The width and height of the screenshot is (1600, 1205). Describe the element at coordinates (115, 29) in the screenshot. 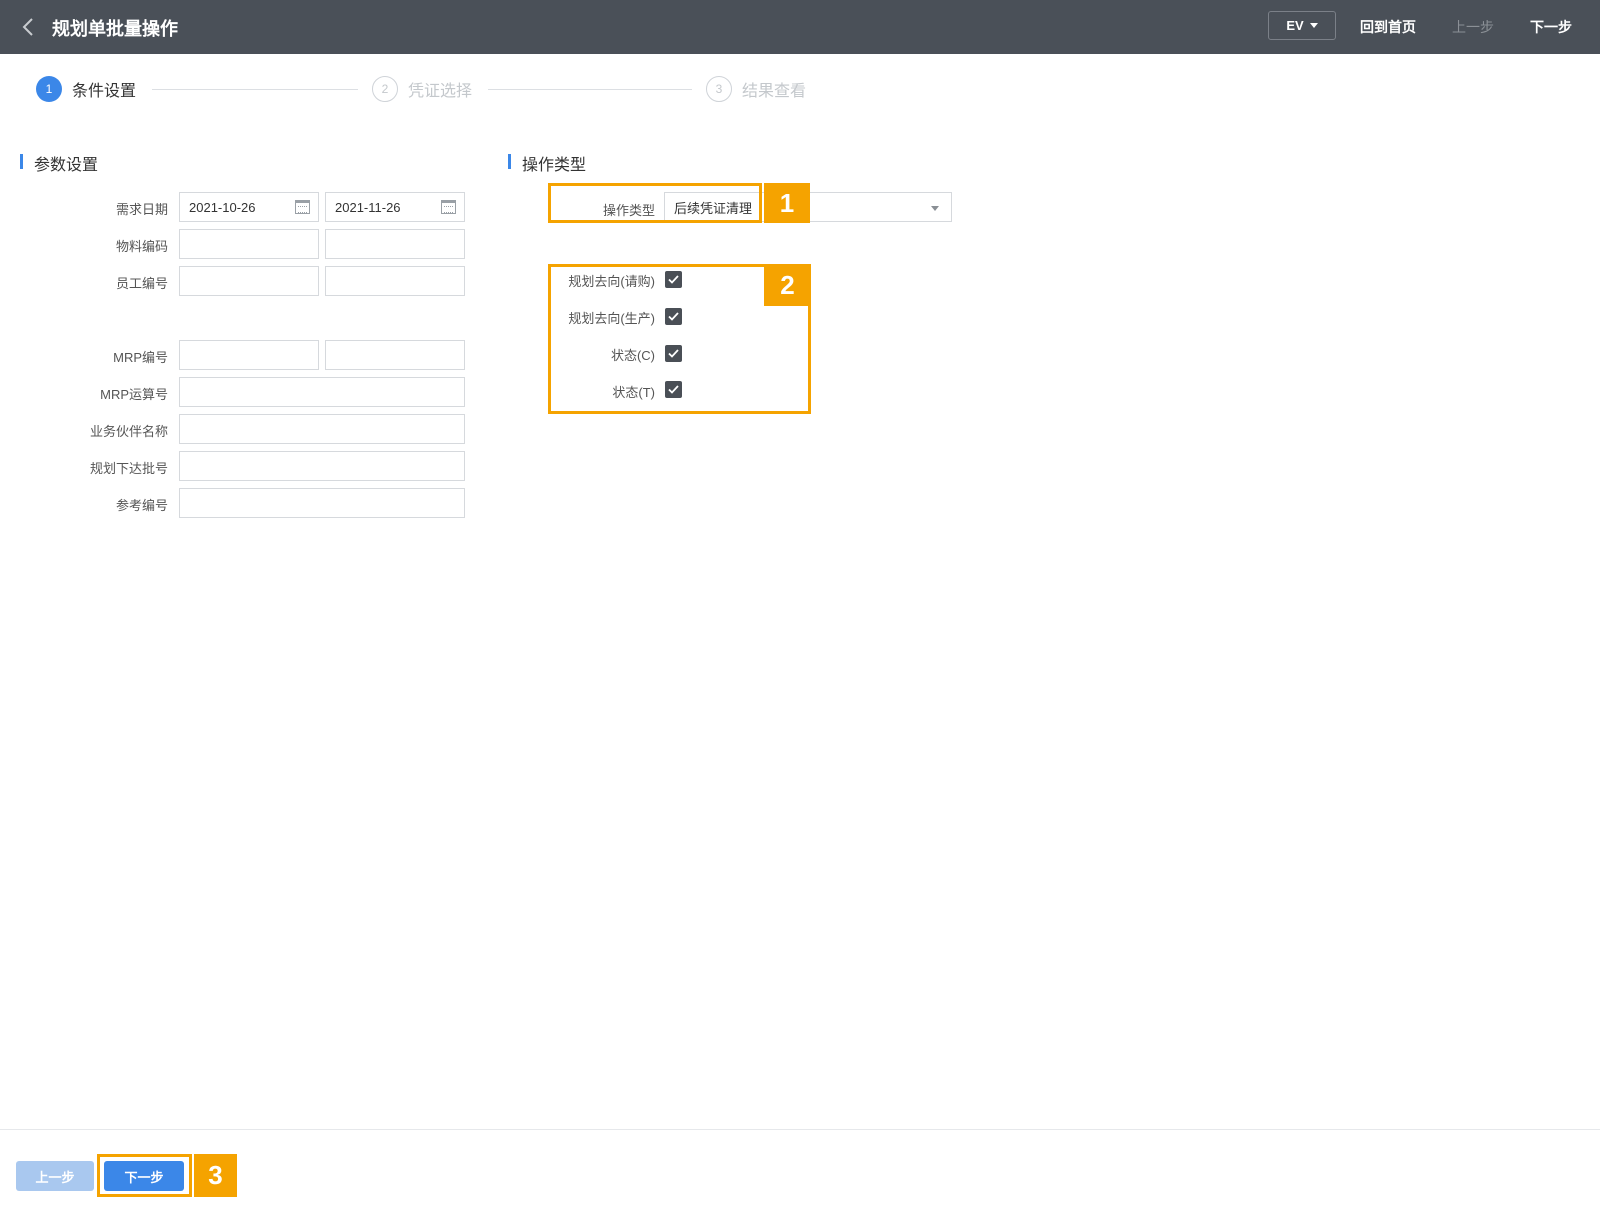

I see `page-title: 规划单批量操作` at that location.